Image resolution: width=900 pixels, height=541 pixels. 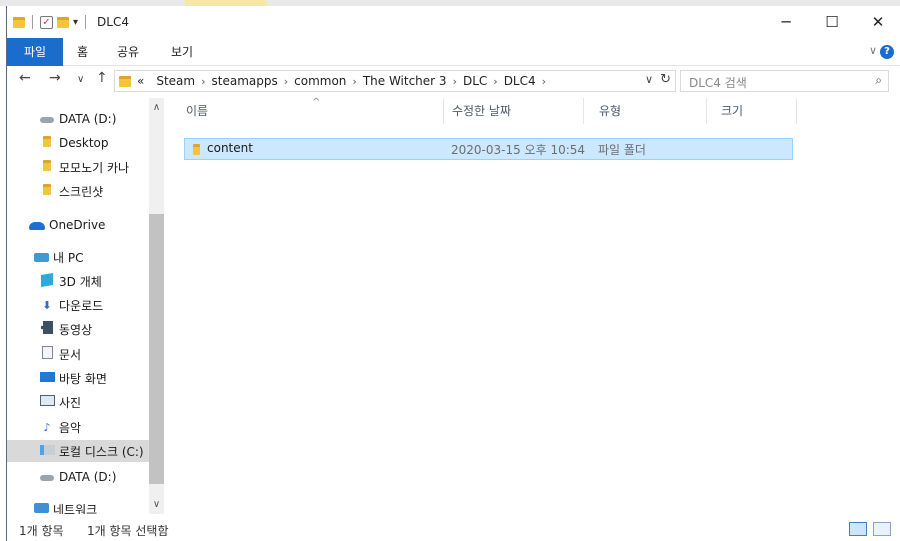 I want to click on nav-item-label: 동영상, so click(x=76, y=329).